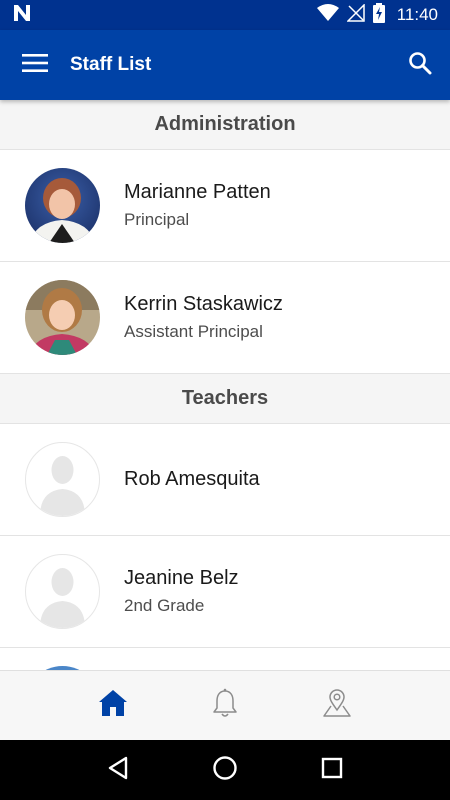  I want to click on staff-text: Rob Amesquita, so click(192, 479).